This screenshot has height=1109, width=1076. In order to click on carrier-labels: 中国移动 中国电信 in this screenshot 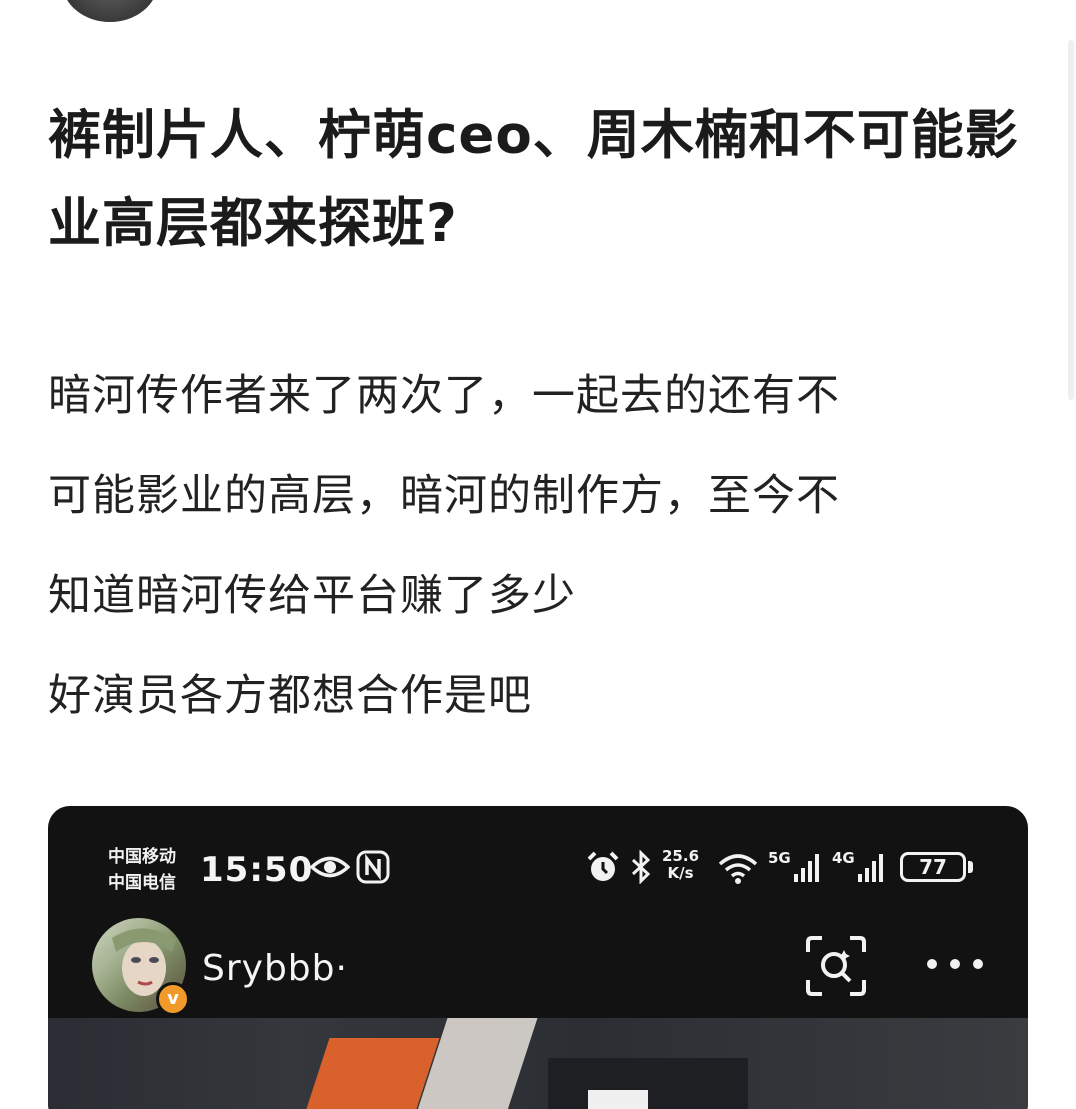, I will do `click(142, 870)`.